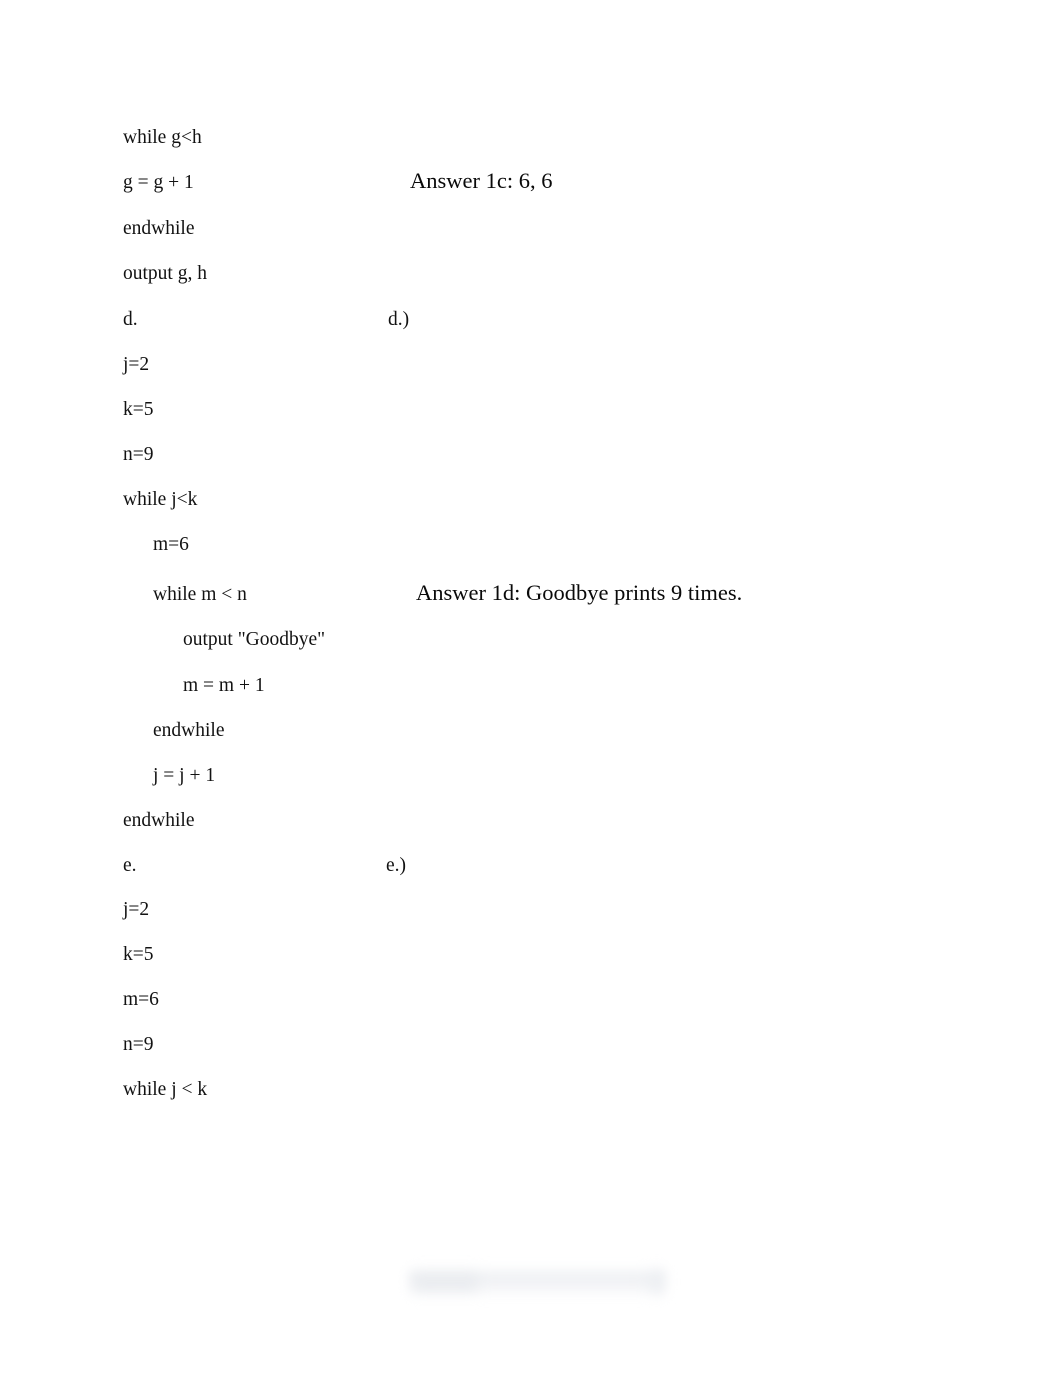 The width and height of the screenshot is (1062, 1376). What do you see at coordinates (399, 319) in the screenshot?
I see `answer-marker-d: d.)` at bounding box center [399, 319].